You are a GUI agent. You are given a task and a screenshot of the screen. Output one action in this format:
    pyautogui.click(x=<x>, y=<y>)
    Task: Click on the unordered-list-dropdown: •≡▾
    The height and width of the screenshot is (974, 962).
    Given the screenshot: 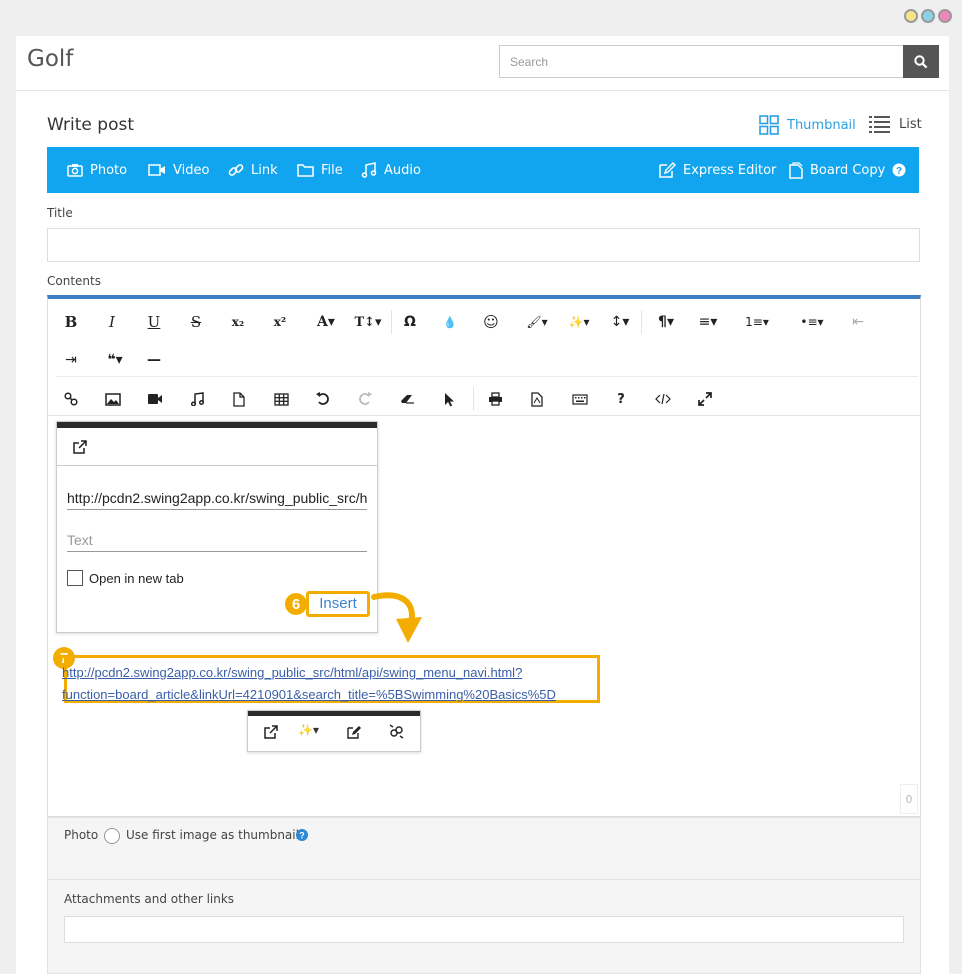 What is the action you would take?
    pyautogui.click(x=812, y=322)
    